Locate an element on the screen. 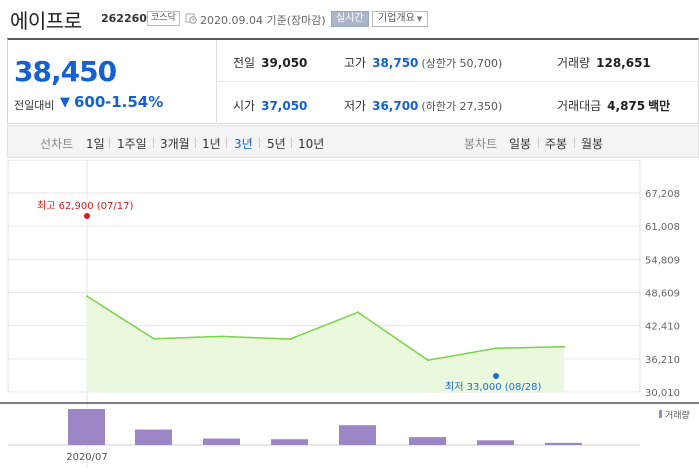 This screenshot has width=699, height=468. change-rate: -1.54% is located at coordinates (134, 102).